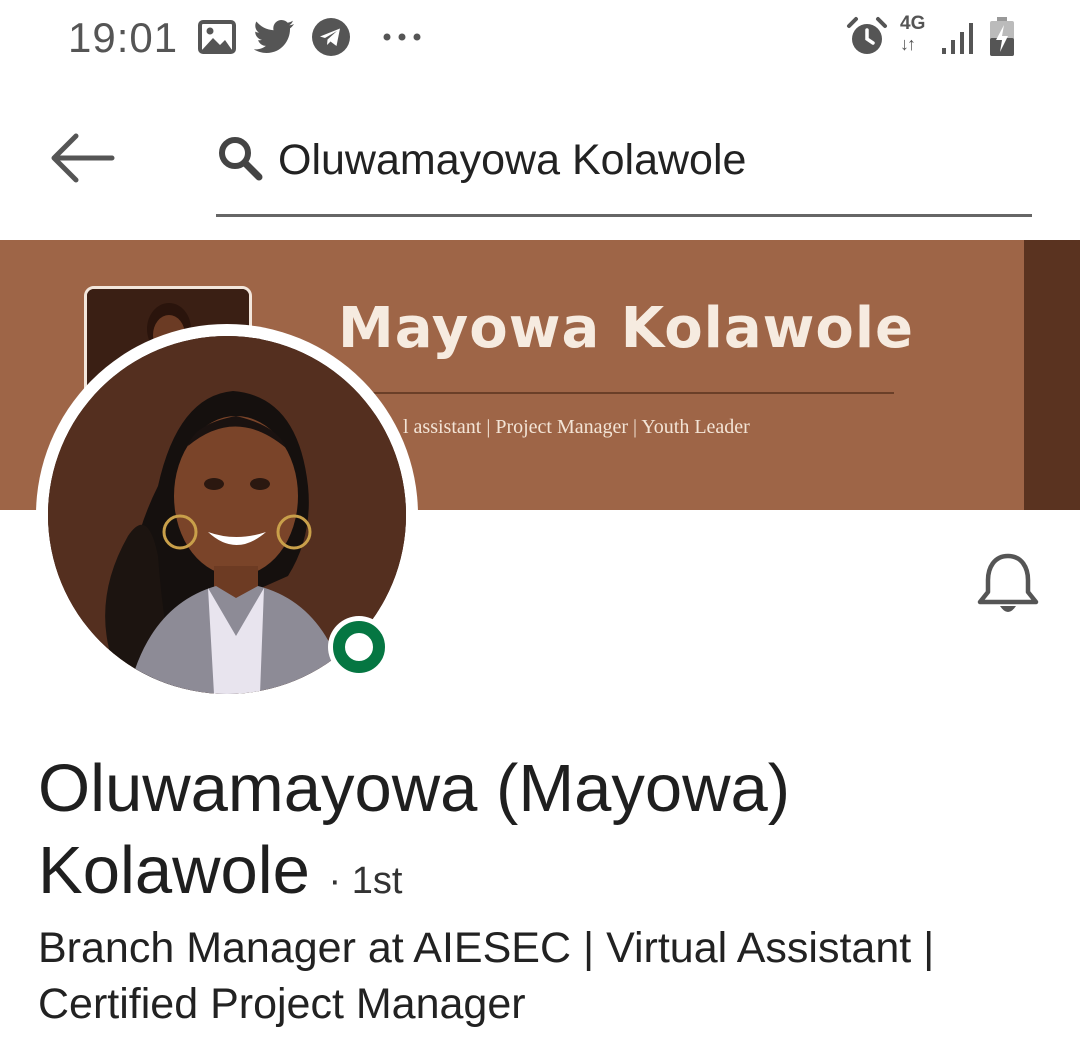 This screenshot has width=1080, height=1052. Describe the element at coordinates (913, 34) in the screenshot. I see `network-4g-icon: 4G ↓↑` at that location.